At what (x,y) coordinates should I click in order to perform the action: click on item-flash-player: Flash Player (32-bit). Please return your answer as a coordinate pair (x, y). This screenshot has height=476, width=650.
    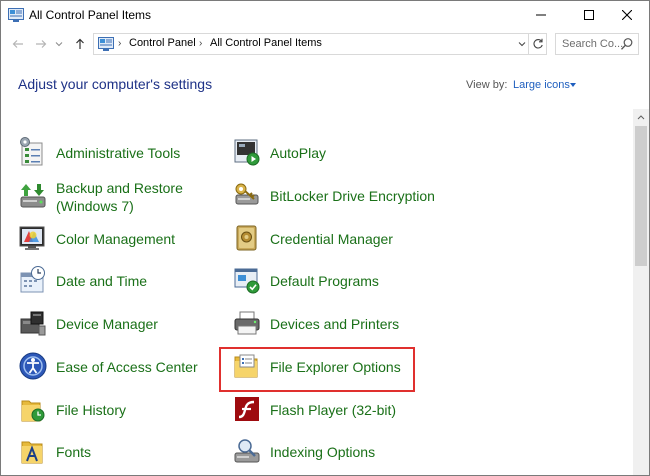
    Looking at the image, I should click on (332, 410).